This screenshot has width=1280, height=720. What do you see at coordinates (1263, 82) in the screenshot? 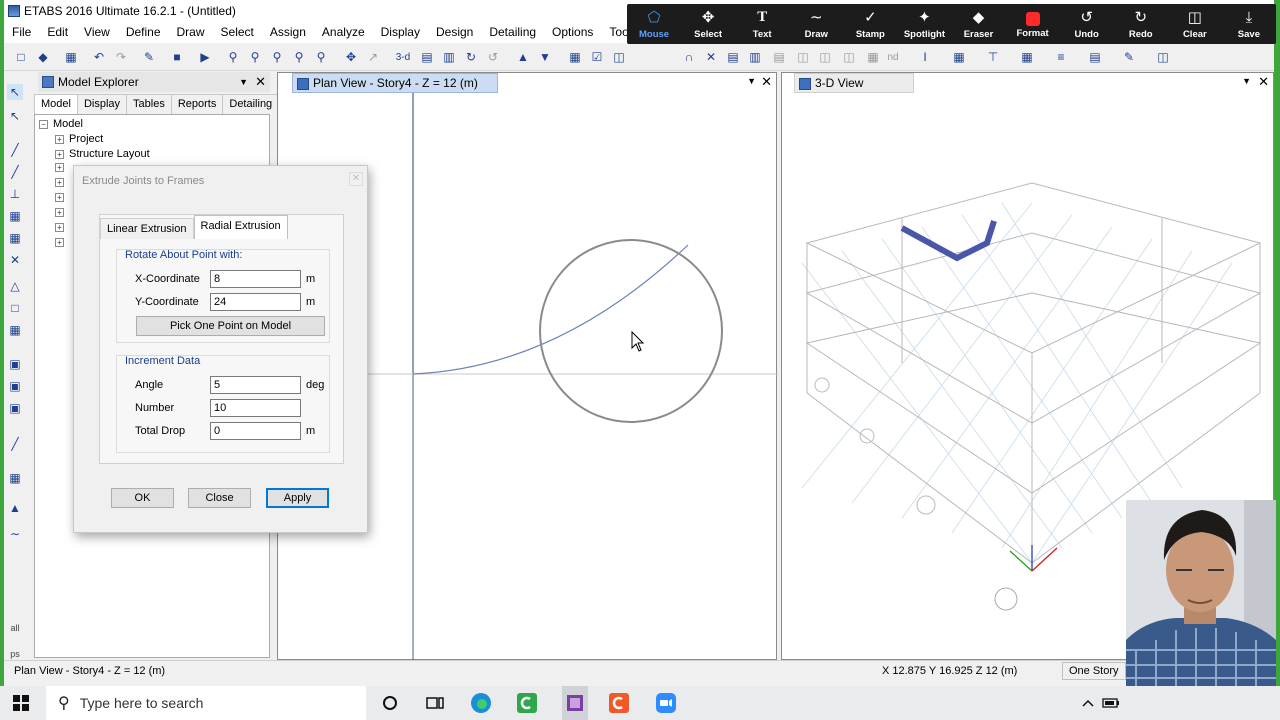
I see `3d-close-icon: ✕` at bounding box center [1263, 82].